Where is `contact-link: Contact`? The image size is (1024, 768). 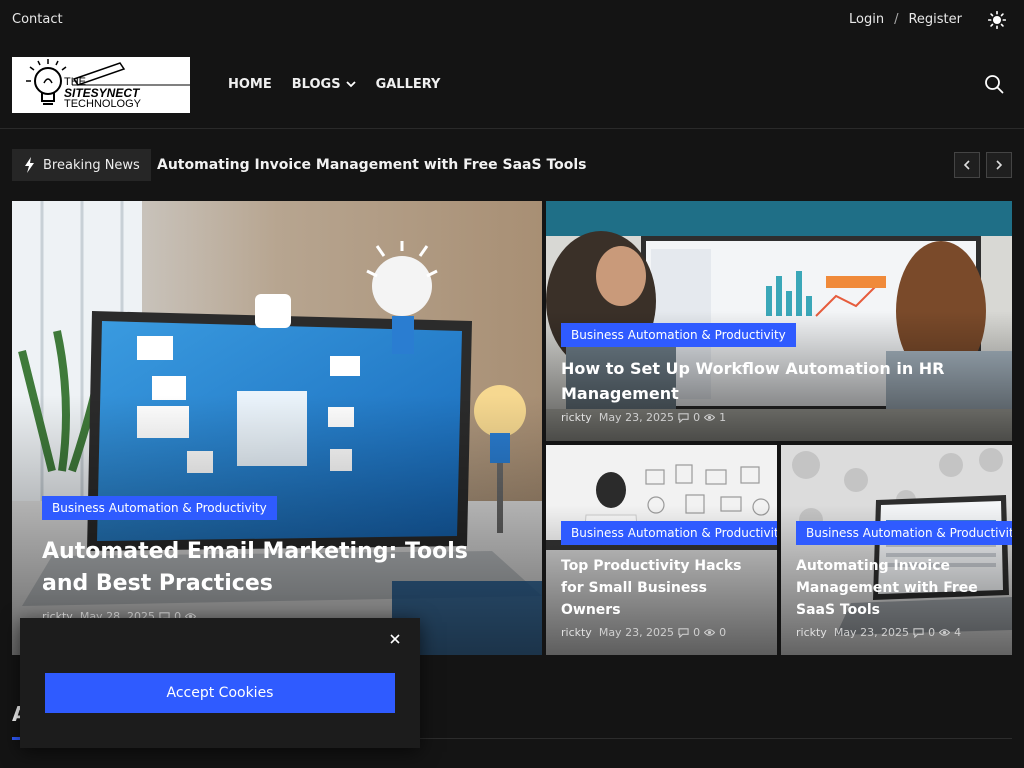 contact-link: Contact is located at coordinates (37, 19).